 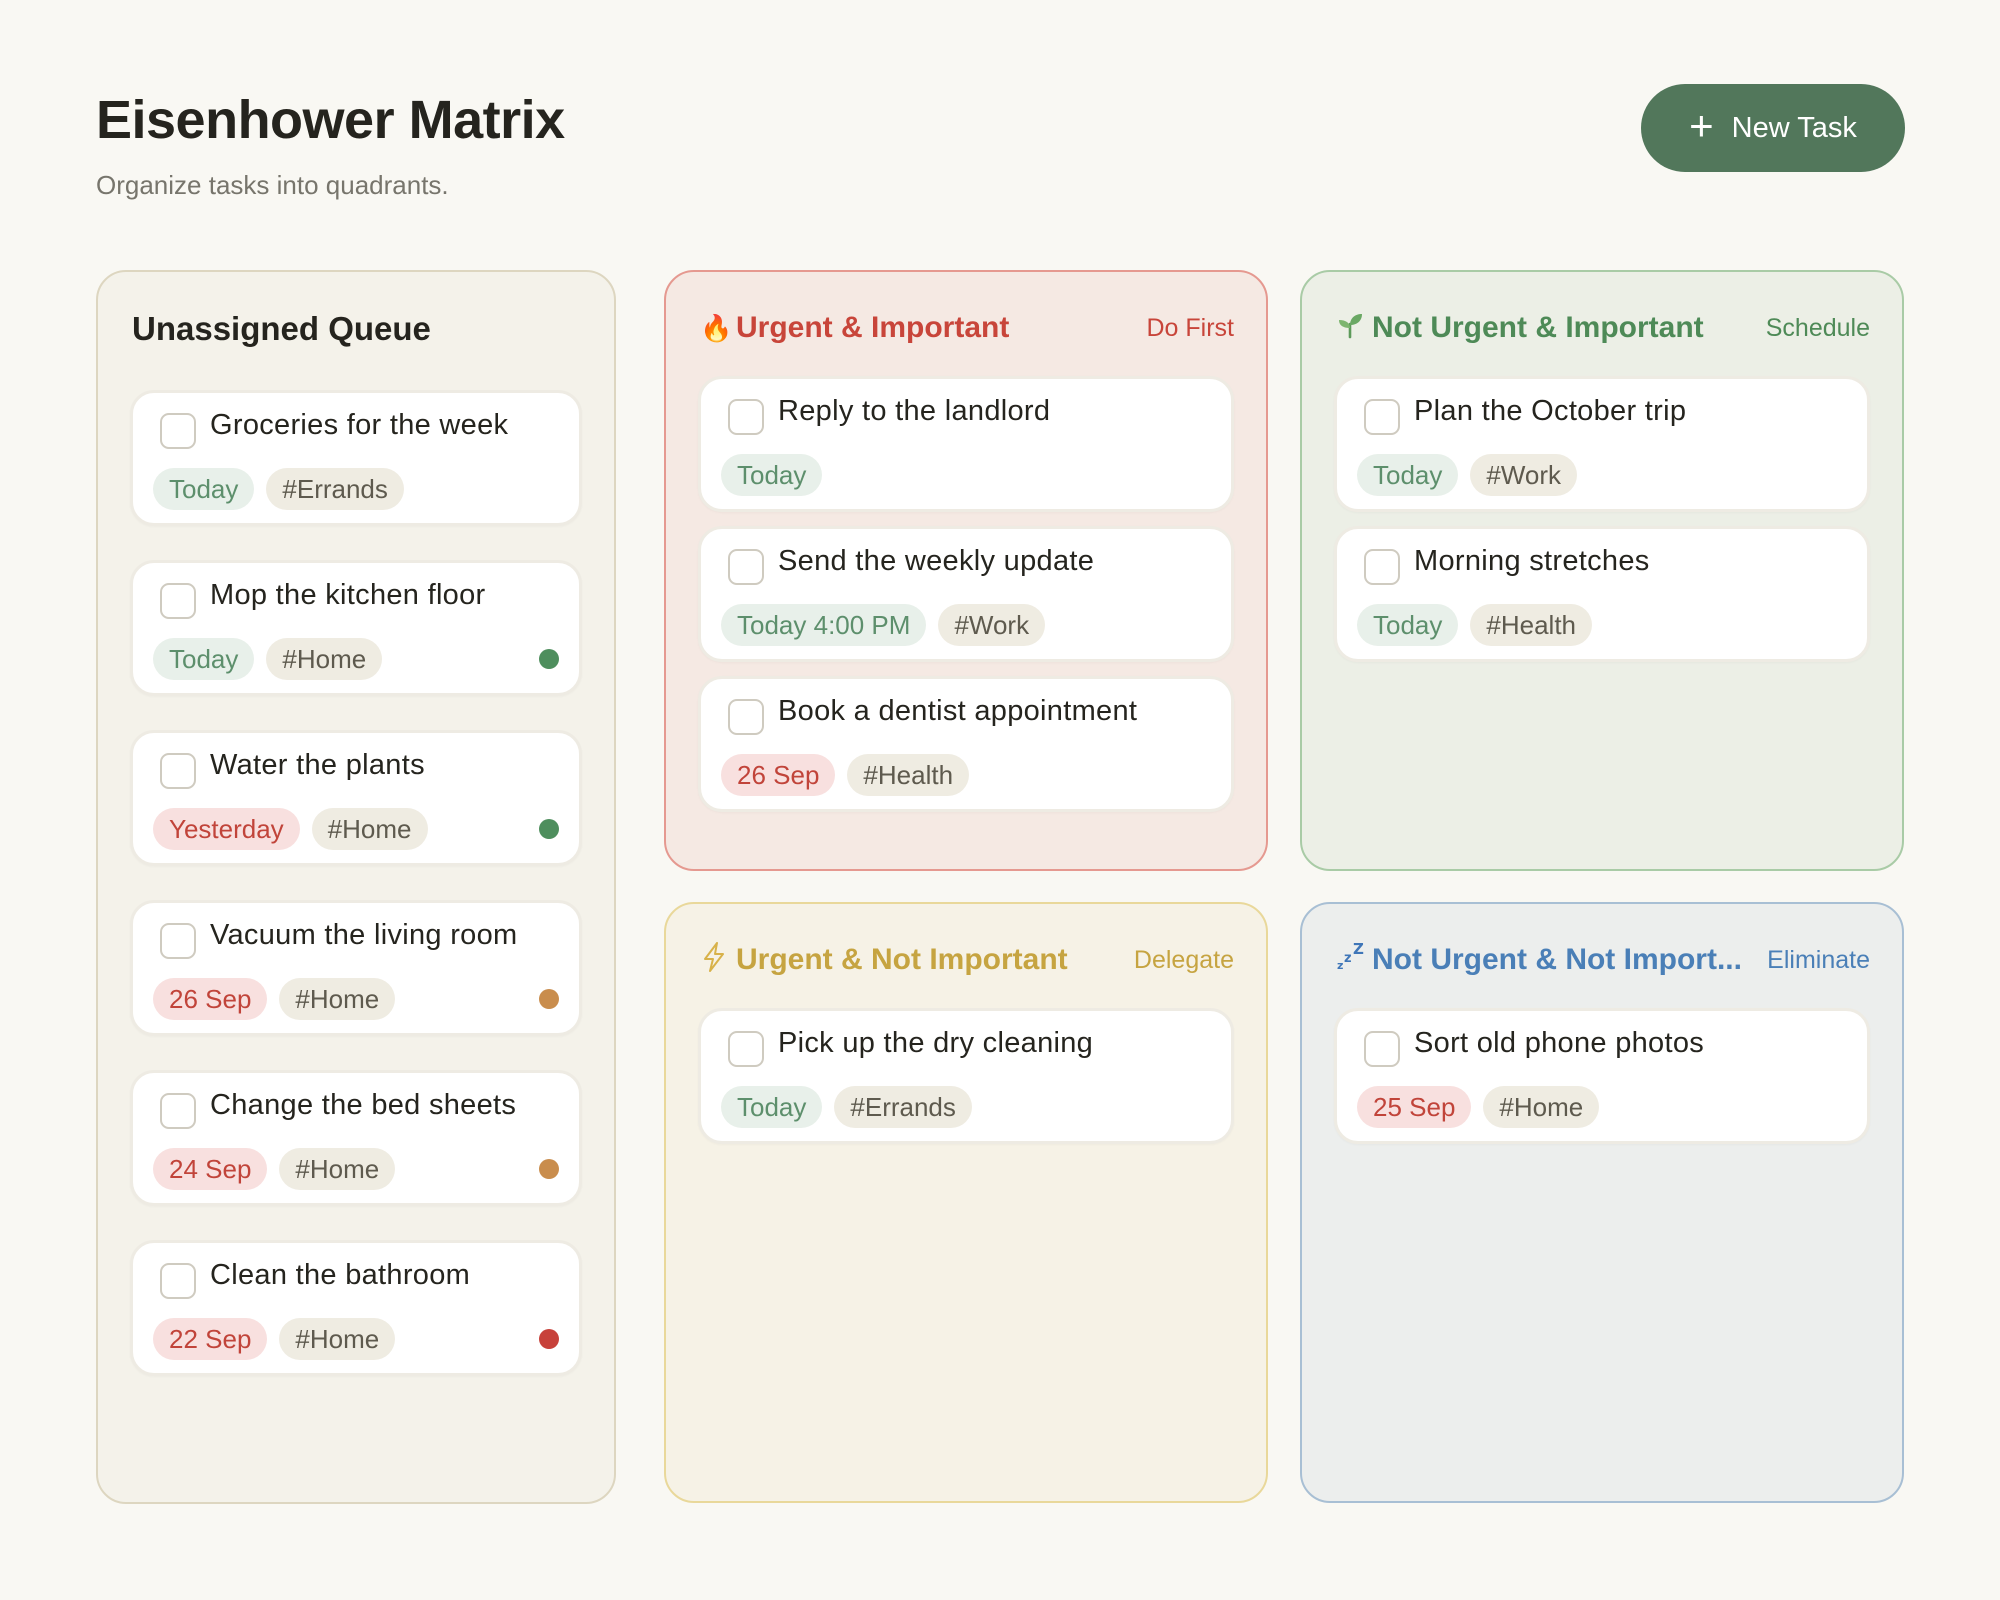 What do you see at coordinates (1794, 127) in the screenshot?
I see `new-task-label: New Task` at bounding box center [1794, 127].